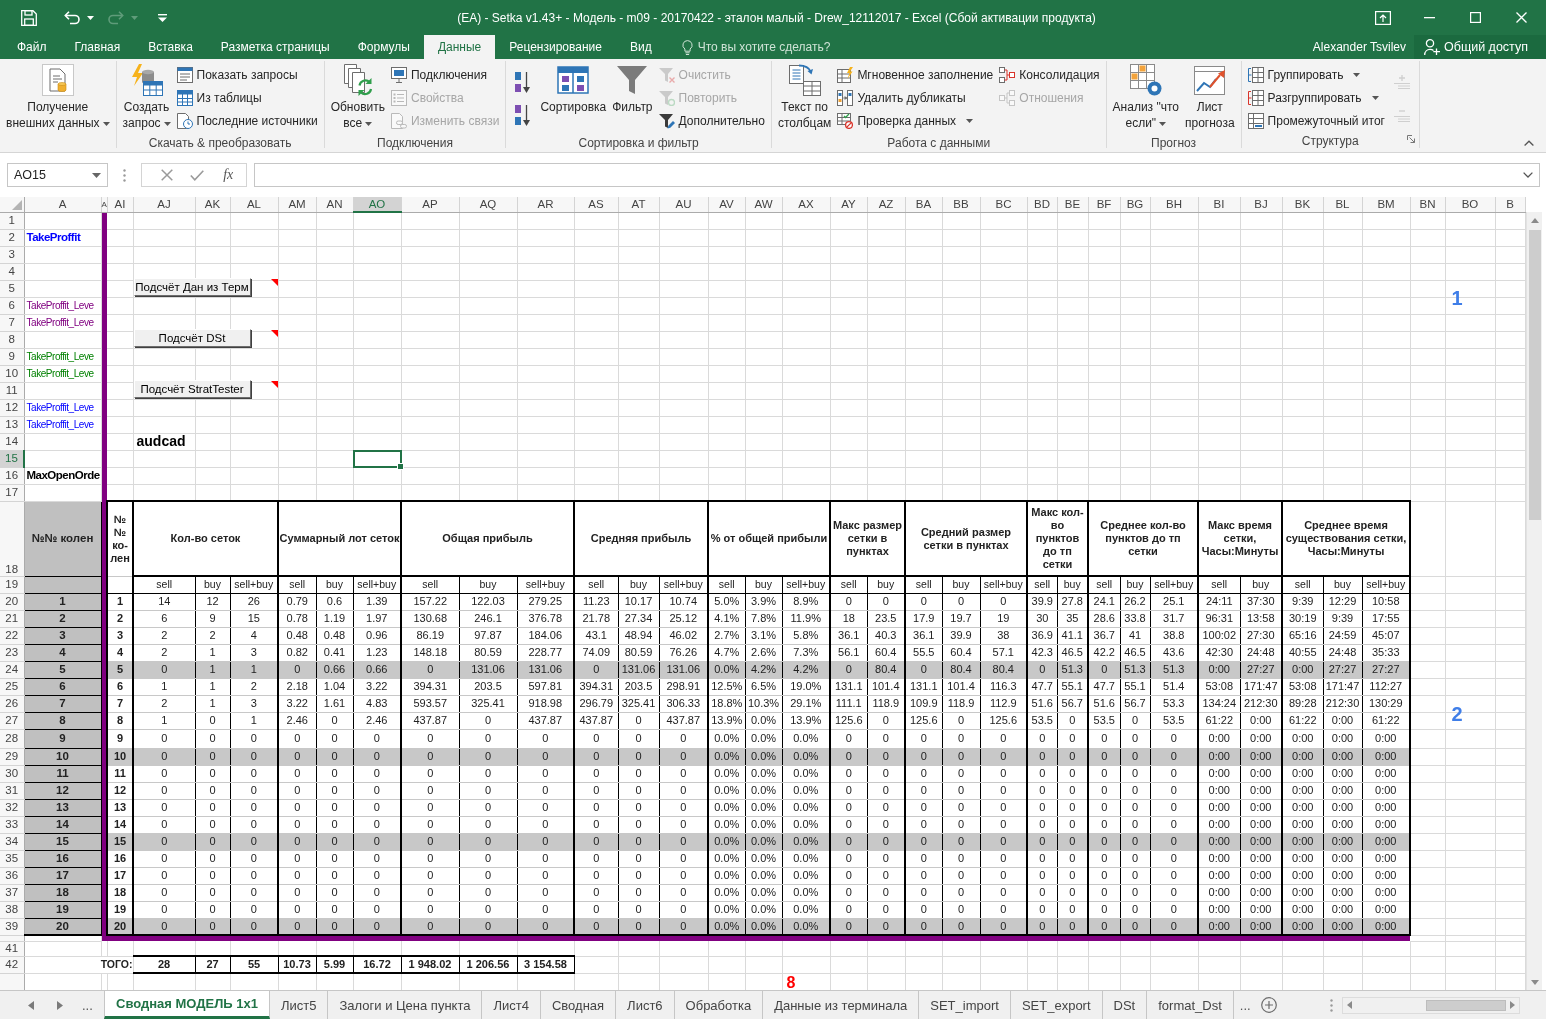 The image size is (1546, 1019). What do you see at coordinates (923, 204) in the screenshot?
I see `column-header: BA` at bounding box center [923, 204].